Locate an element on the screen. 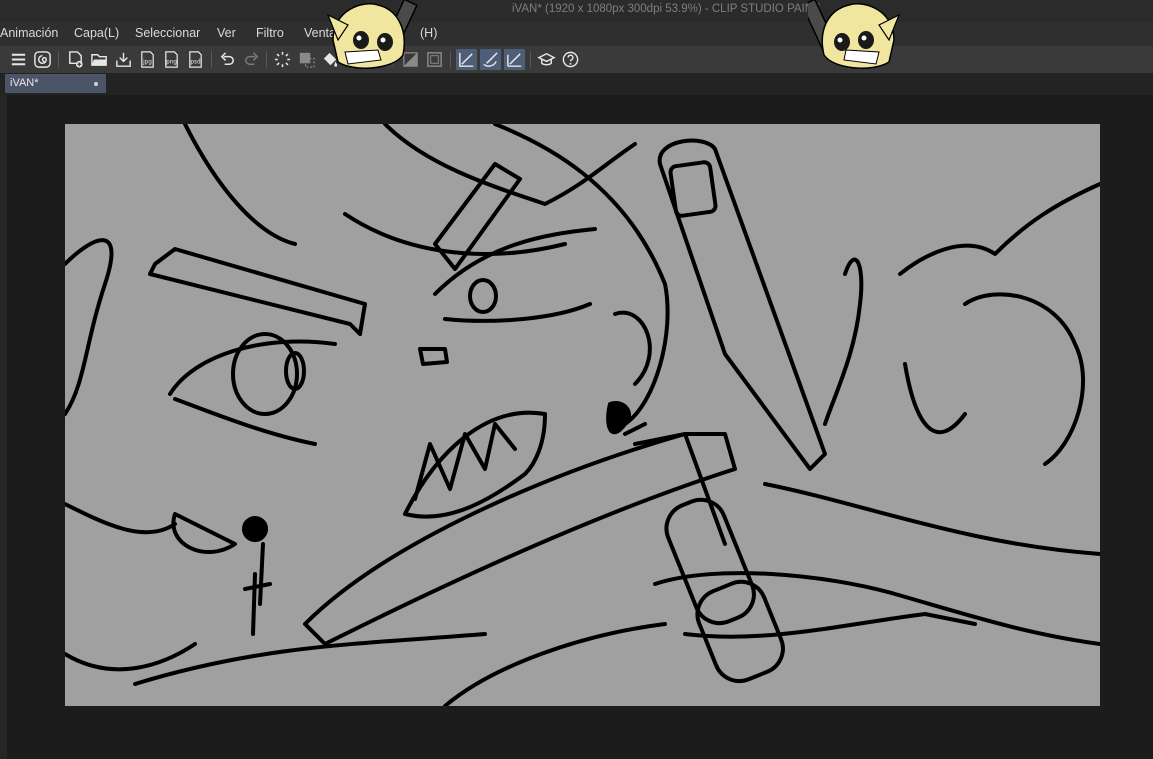 This screenshot has height=759, width=1153. menu-item-seleccionar: Seleccionar is located at coordinates (167, 33).